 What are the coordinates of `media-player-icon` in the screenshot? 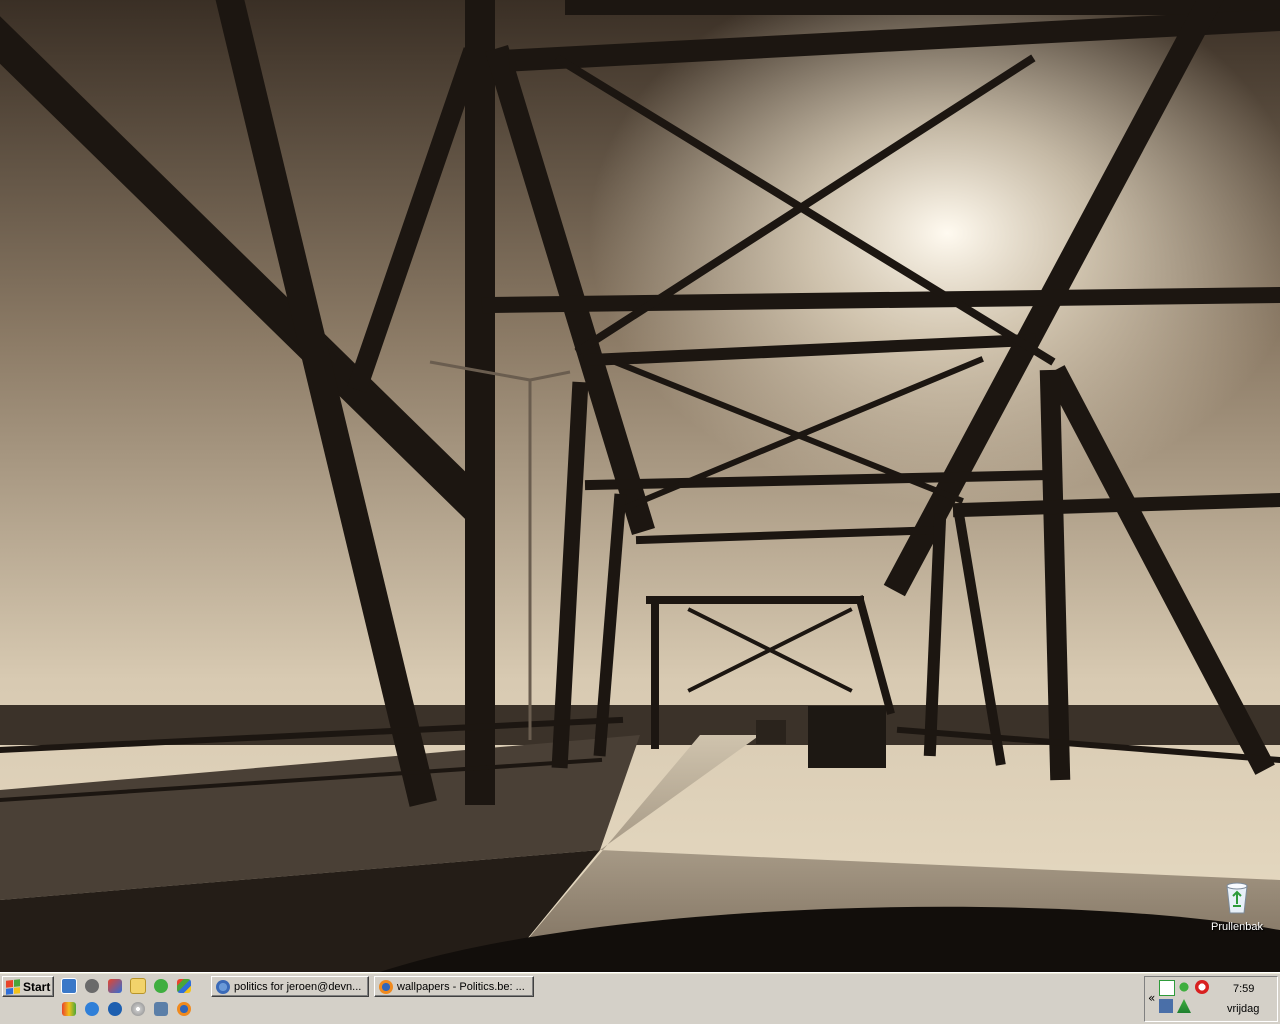 It's located at (115, 1009).